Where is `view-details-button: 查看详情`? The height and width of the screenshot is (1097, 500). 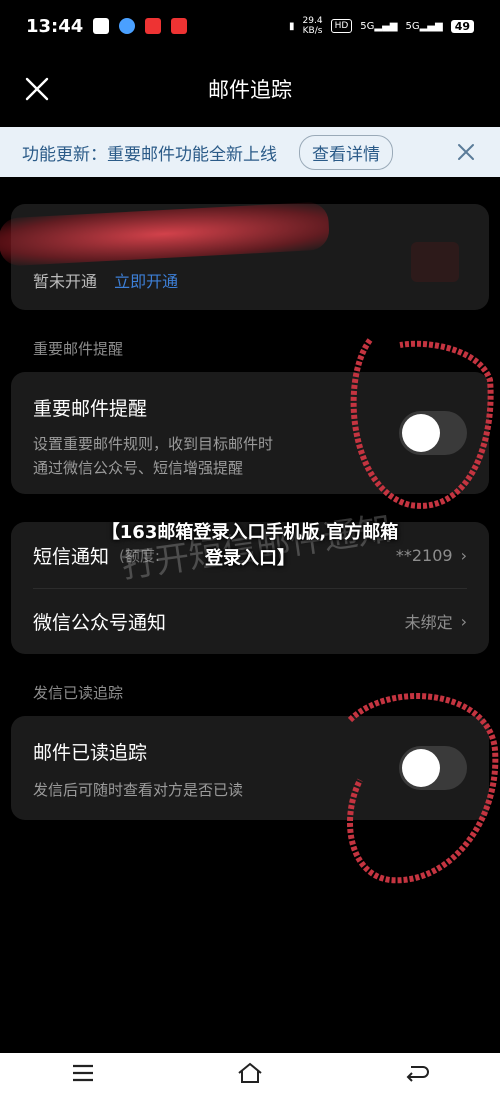
view-details-button: 查看详情 is located at coordinates (346, 152).